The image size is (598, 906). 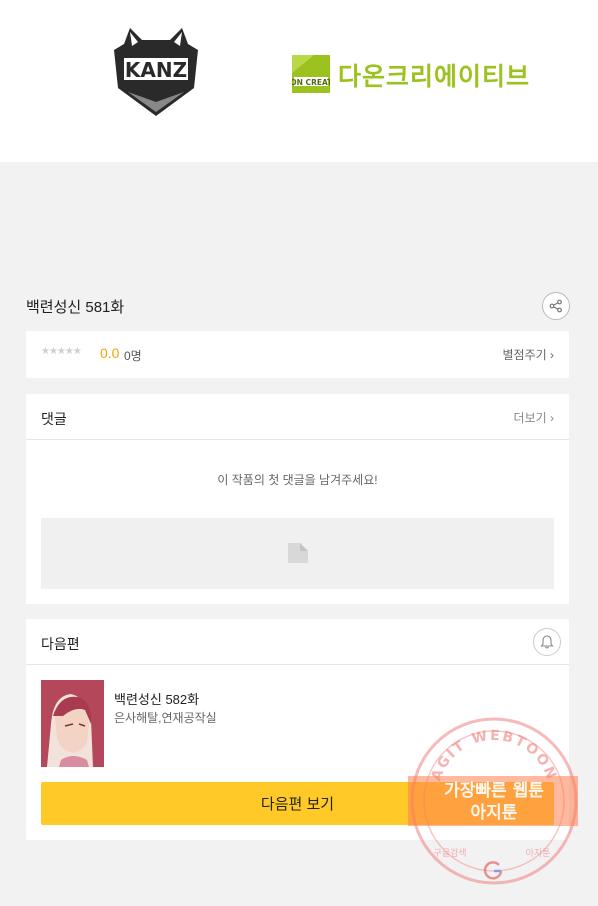 What do you see at coordinates (529, 354) in the screenshot?
I see `rate-link: 별점주기 ›` at bounding box center [529, 354].